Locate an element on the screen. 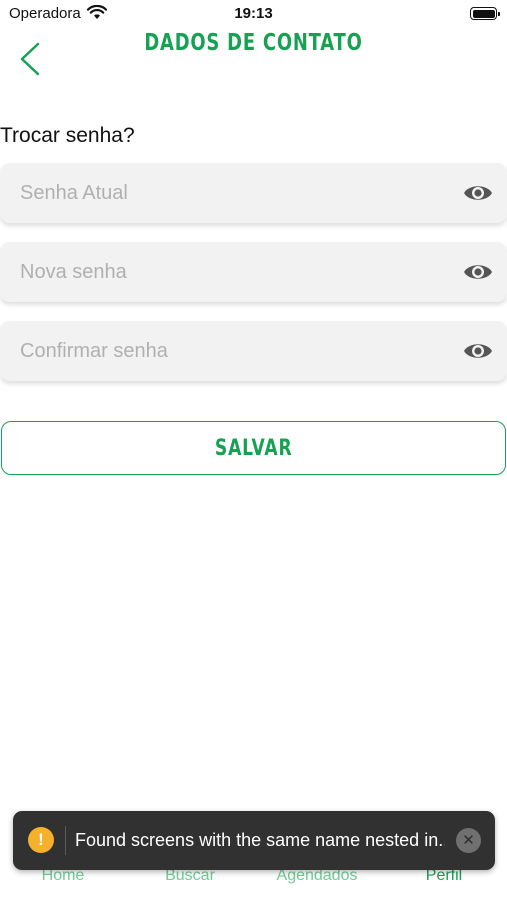  status-bar: Operadora 19:13 is located at coordinates (253, 14).